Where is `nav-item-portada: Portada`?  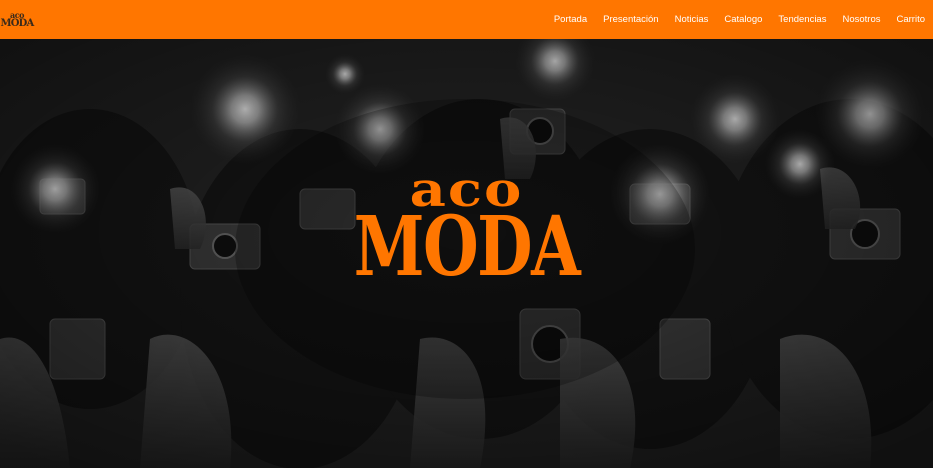
nav-item-portada: Portada is located at coordinates (570, 19).